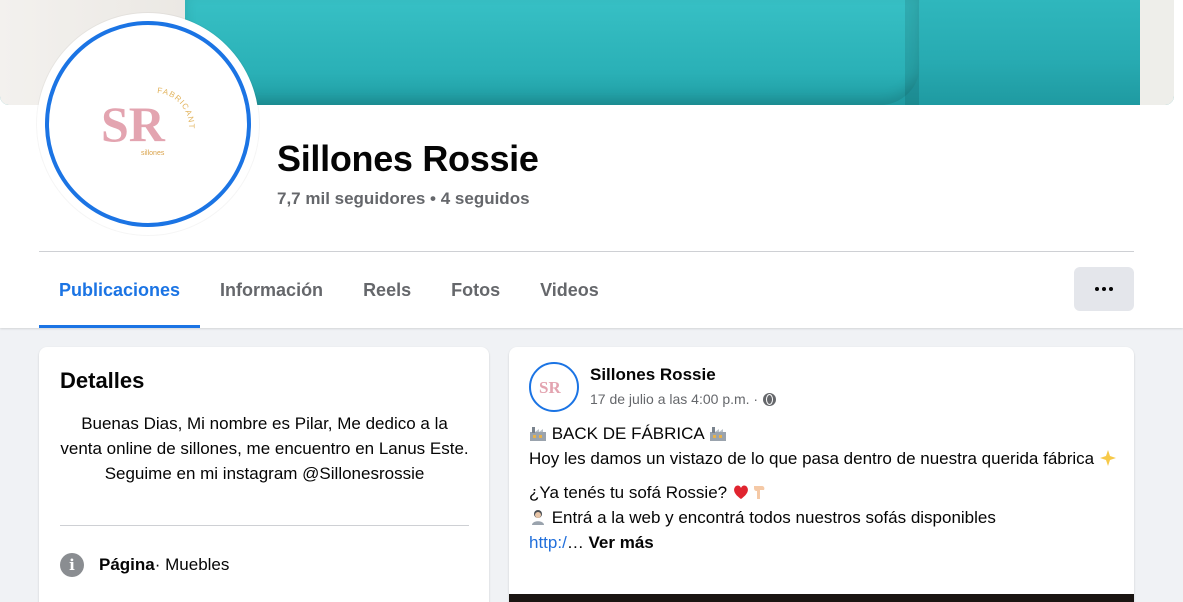 The image size is (1183, 602). What do you see at coordinates (628, 433) in the screenshot?
I see `post-line: BACK DE FÁBRICA` at bounding box center [628, 433].